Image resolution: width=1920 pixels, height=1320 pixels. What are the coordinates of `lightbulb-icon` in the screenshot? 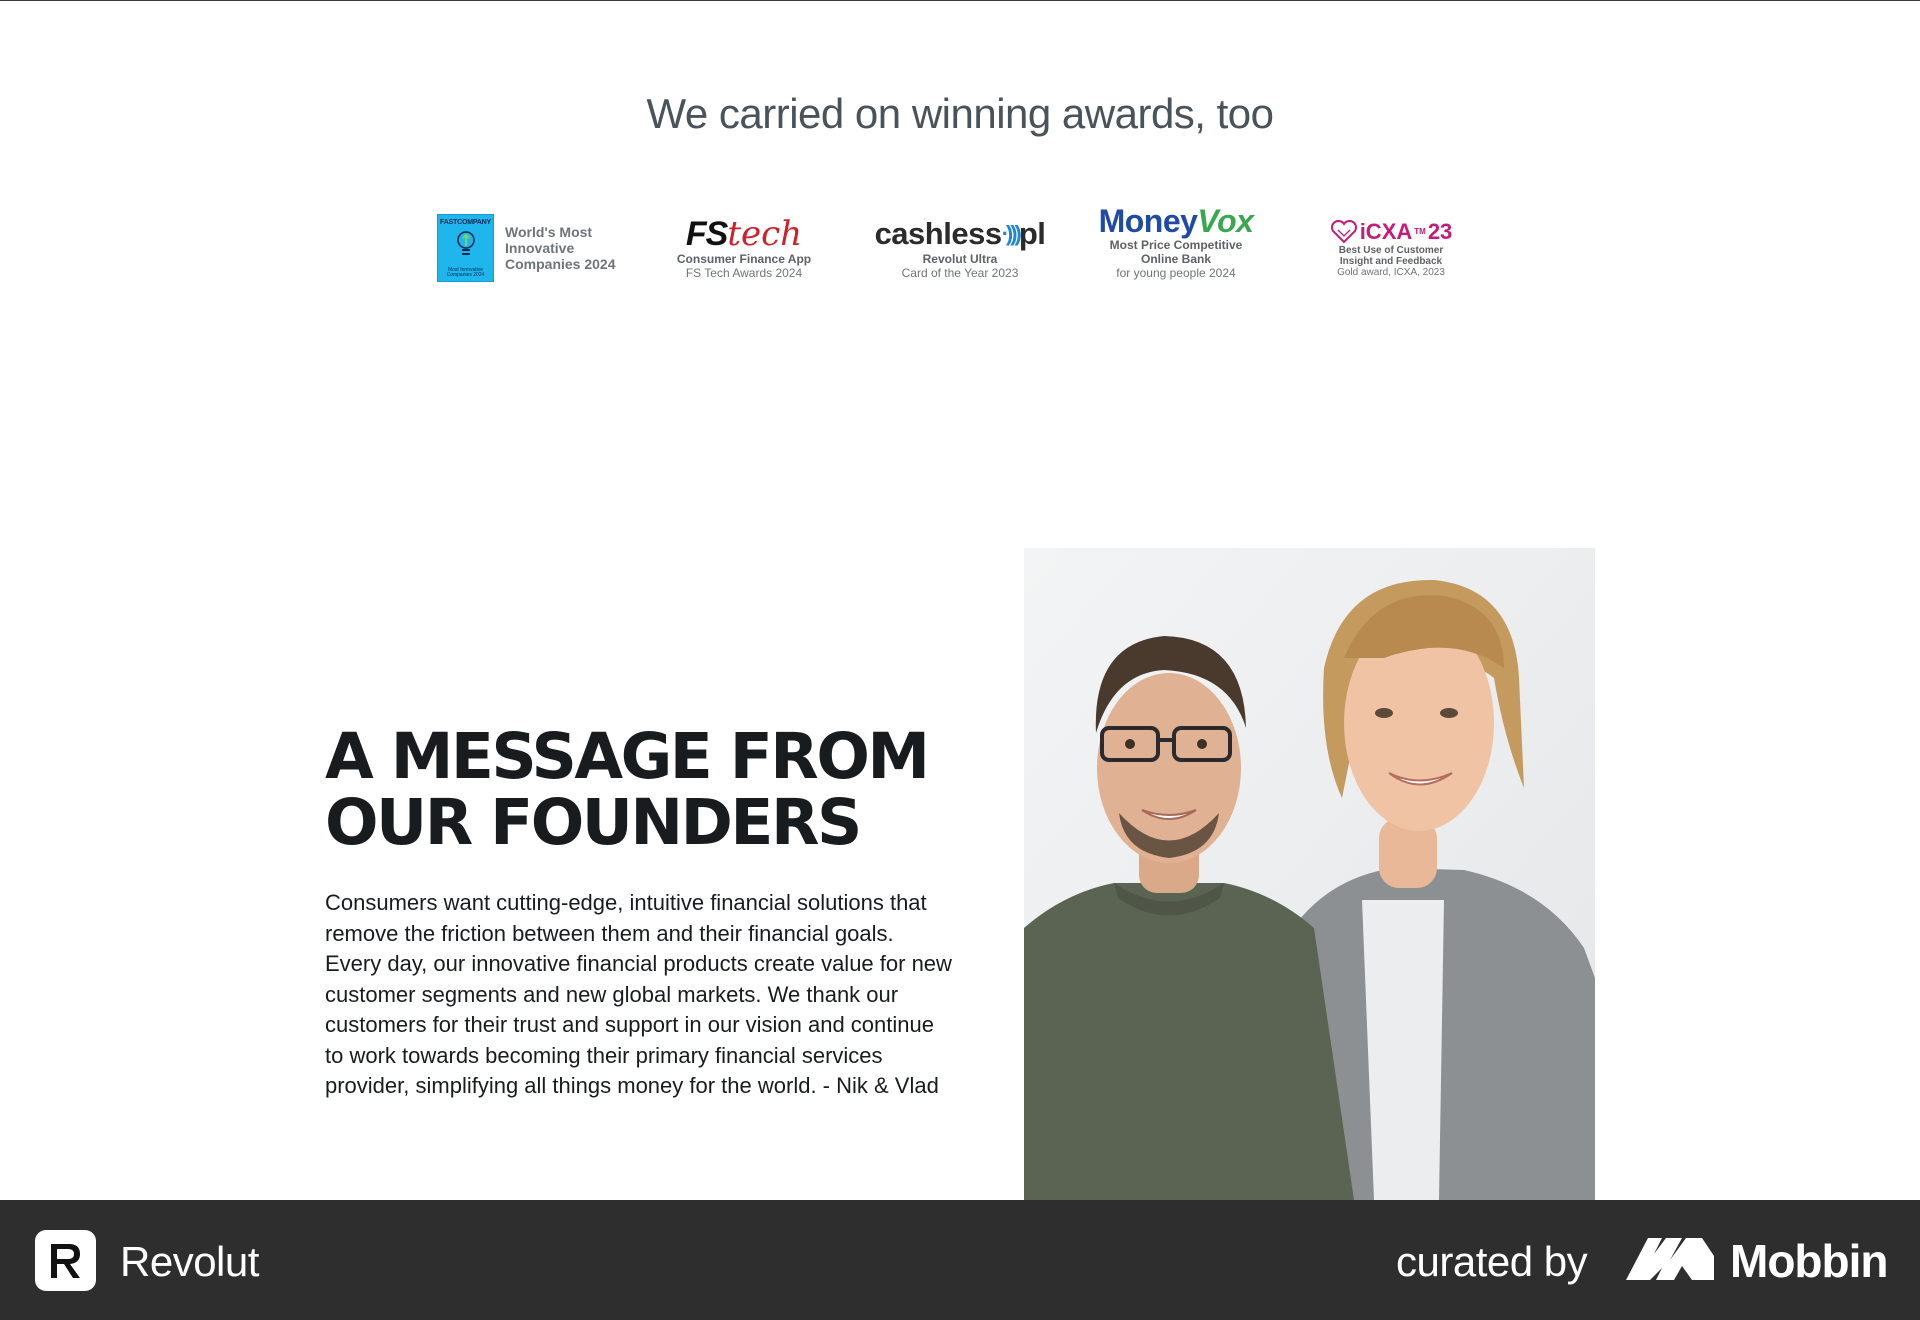 It's located at (465, 243).